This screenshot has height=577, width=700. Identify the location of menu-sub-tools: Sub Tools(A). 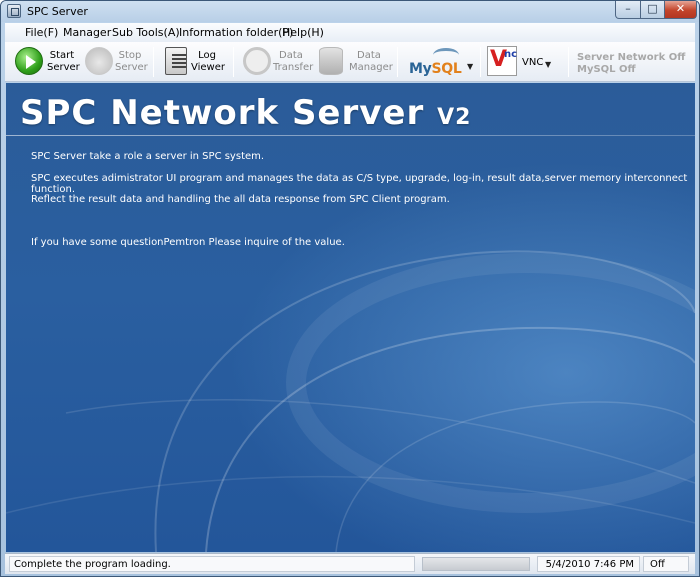
(146, 32).